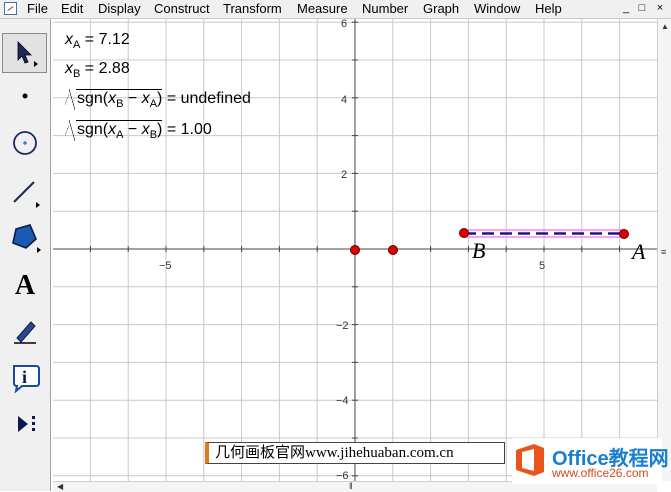 This screenshot has width=671, height=492. I want to click on play-more-icon, so click(26, 424).